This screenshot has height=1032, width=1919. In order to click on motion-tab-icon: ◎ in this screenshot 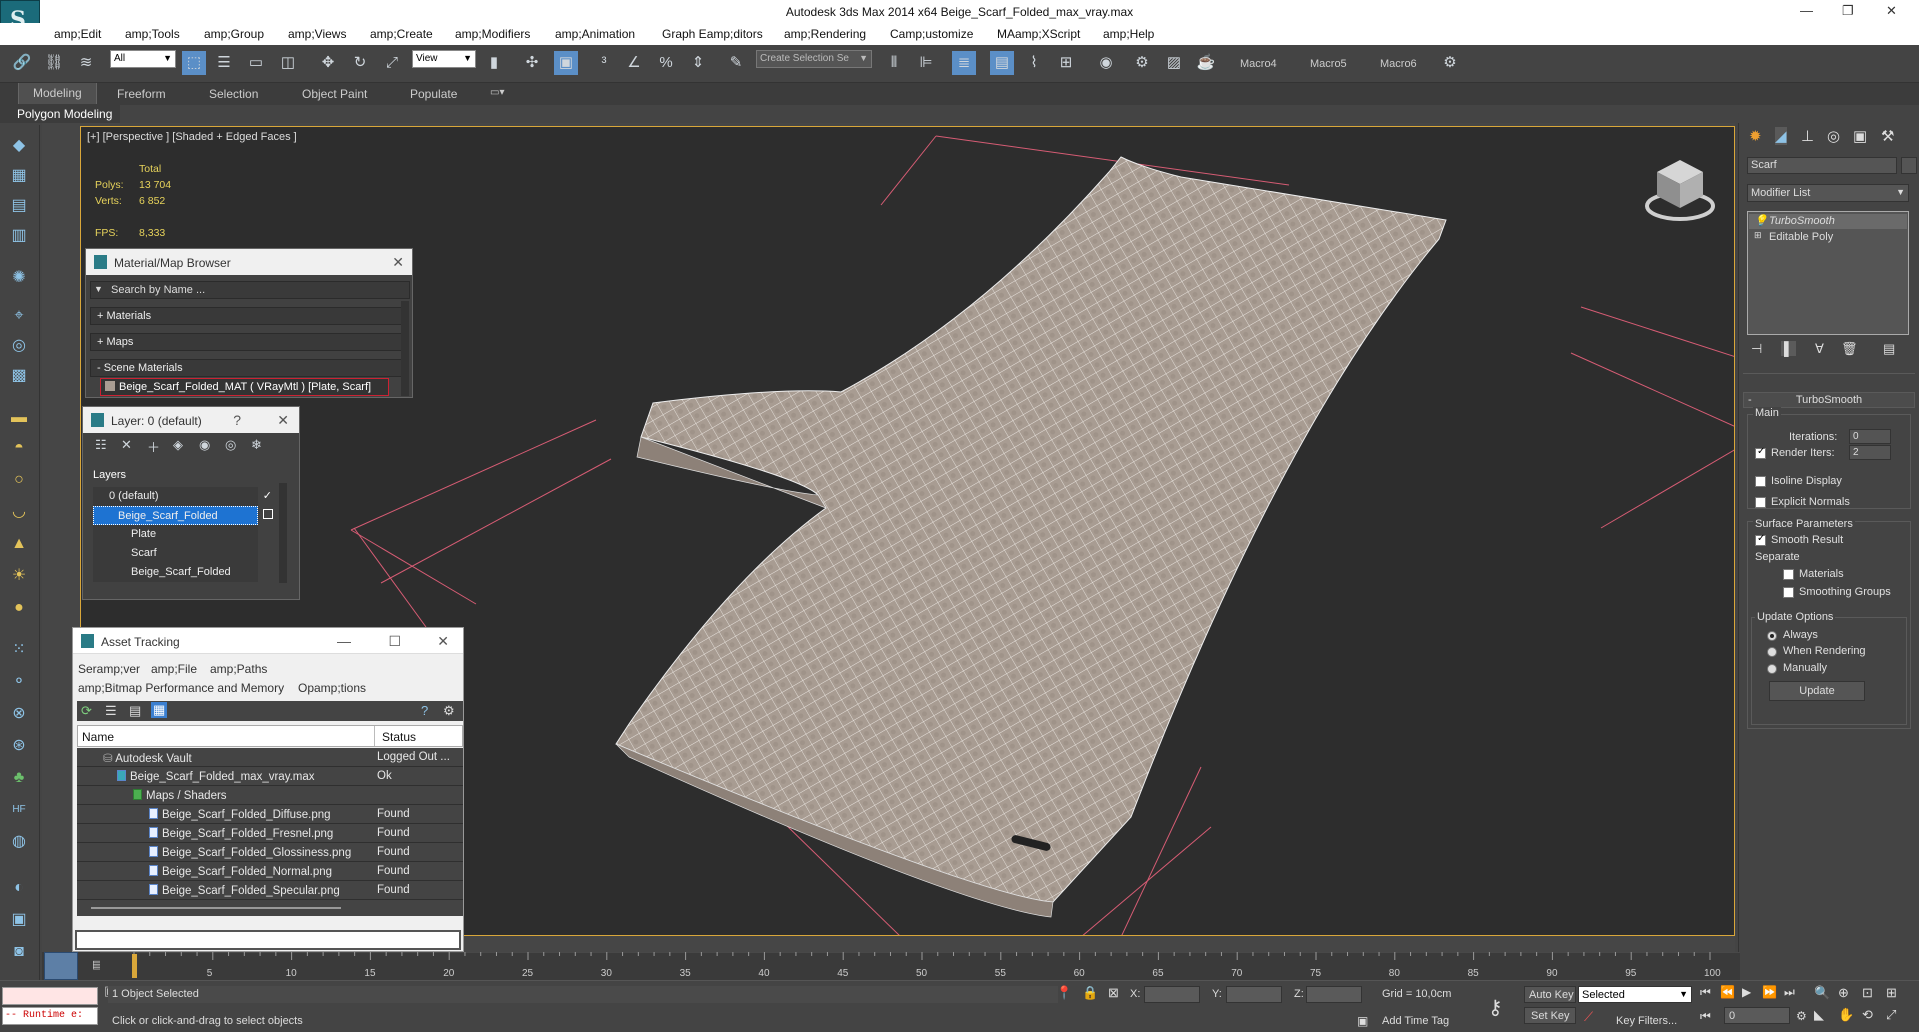, I will do `click(1833, 136)`.